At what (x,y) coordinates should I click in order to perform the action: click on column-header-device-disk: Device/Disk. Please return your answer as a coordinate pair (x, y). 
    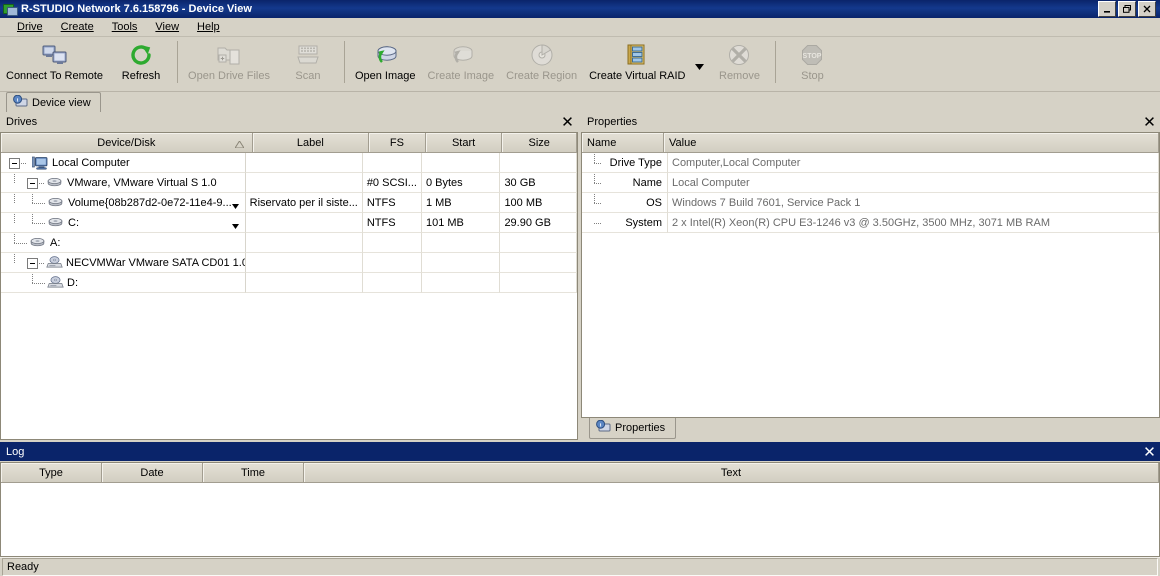
    Looking at the image, I should click on (127, 143).